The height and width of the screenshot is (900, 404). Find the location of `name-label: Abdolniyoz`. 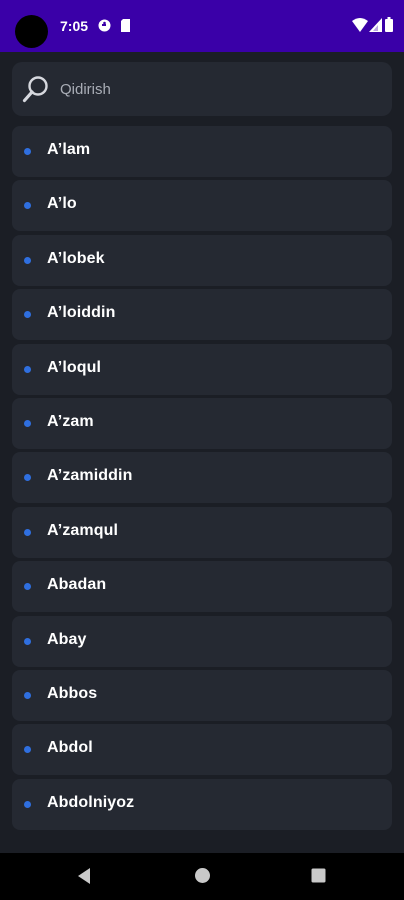

name-label: Abdolniyoz is located at coordinates (91, 802).